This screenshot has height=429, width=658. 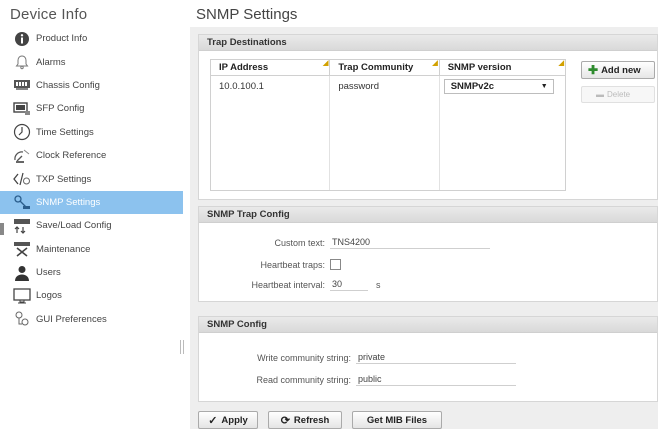 I want to click on monitor-icon, so click(x=22, y=296).